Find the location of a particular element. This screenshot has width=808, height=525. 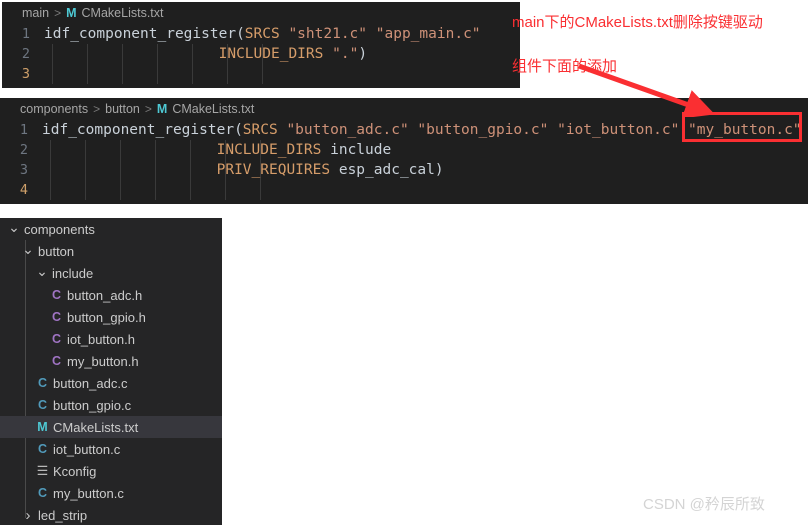

tree-item-label: button_adc.c is located at coordinates (90, 383).